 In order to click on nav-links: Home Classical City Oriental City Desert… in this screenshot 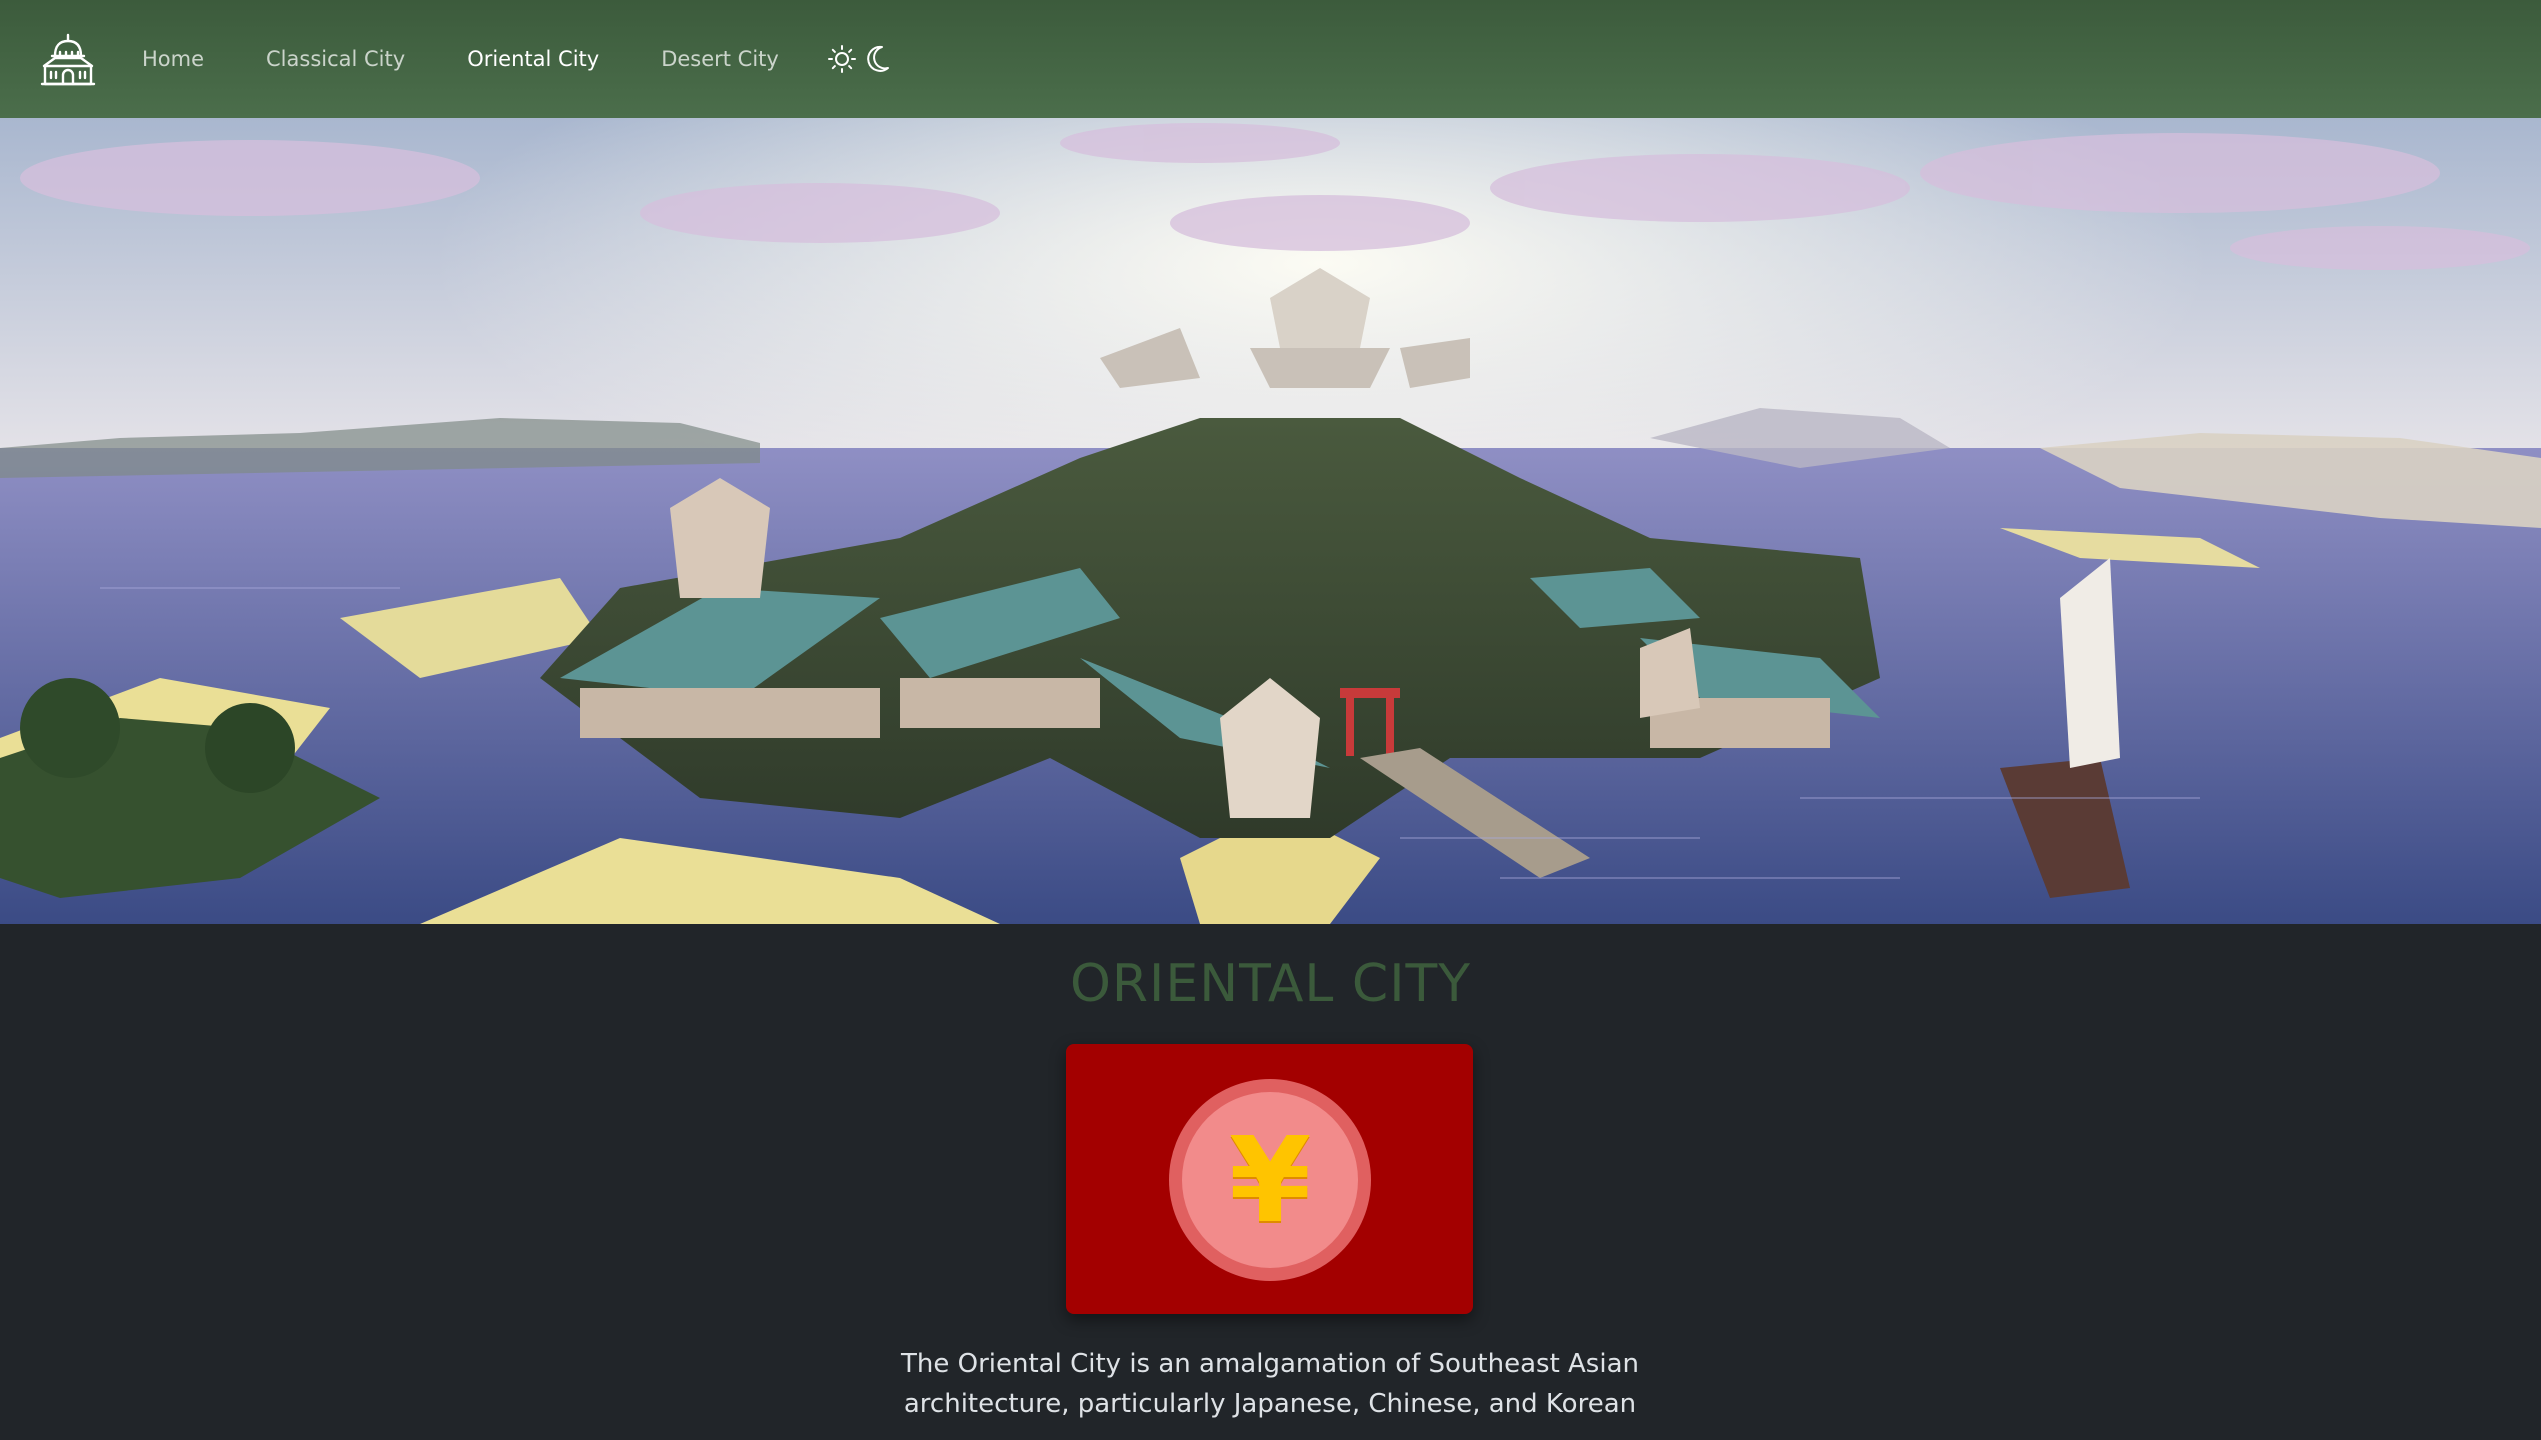, I will do `click(516, 59)`.